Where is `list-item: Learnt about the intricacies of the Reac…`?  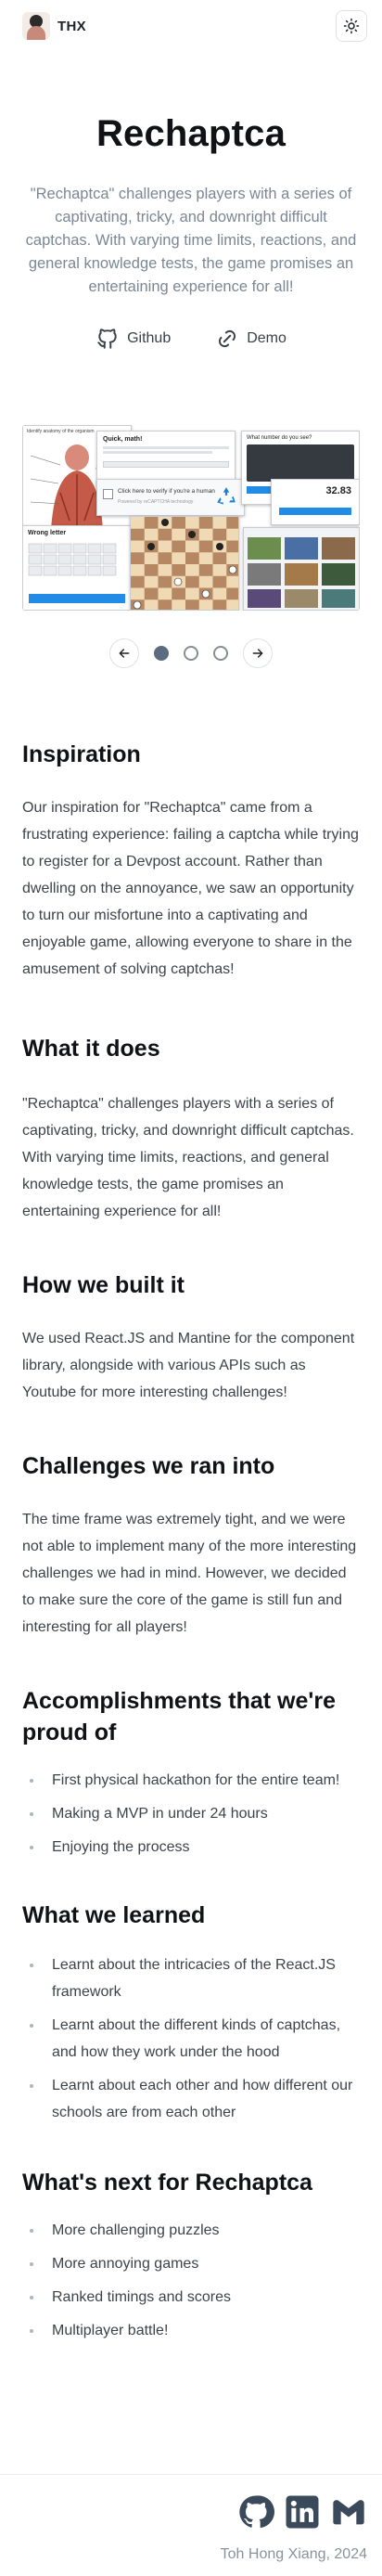 list-item: Learnt about the intricacies of the Reac… is located at coordinates (191, 1978).